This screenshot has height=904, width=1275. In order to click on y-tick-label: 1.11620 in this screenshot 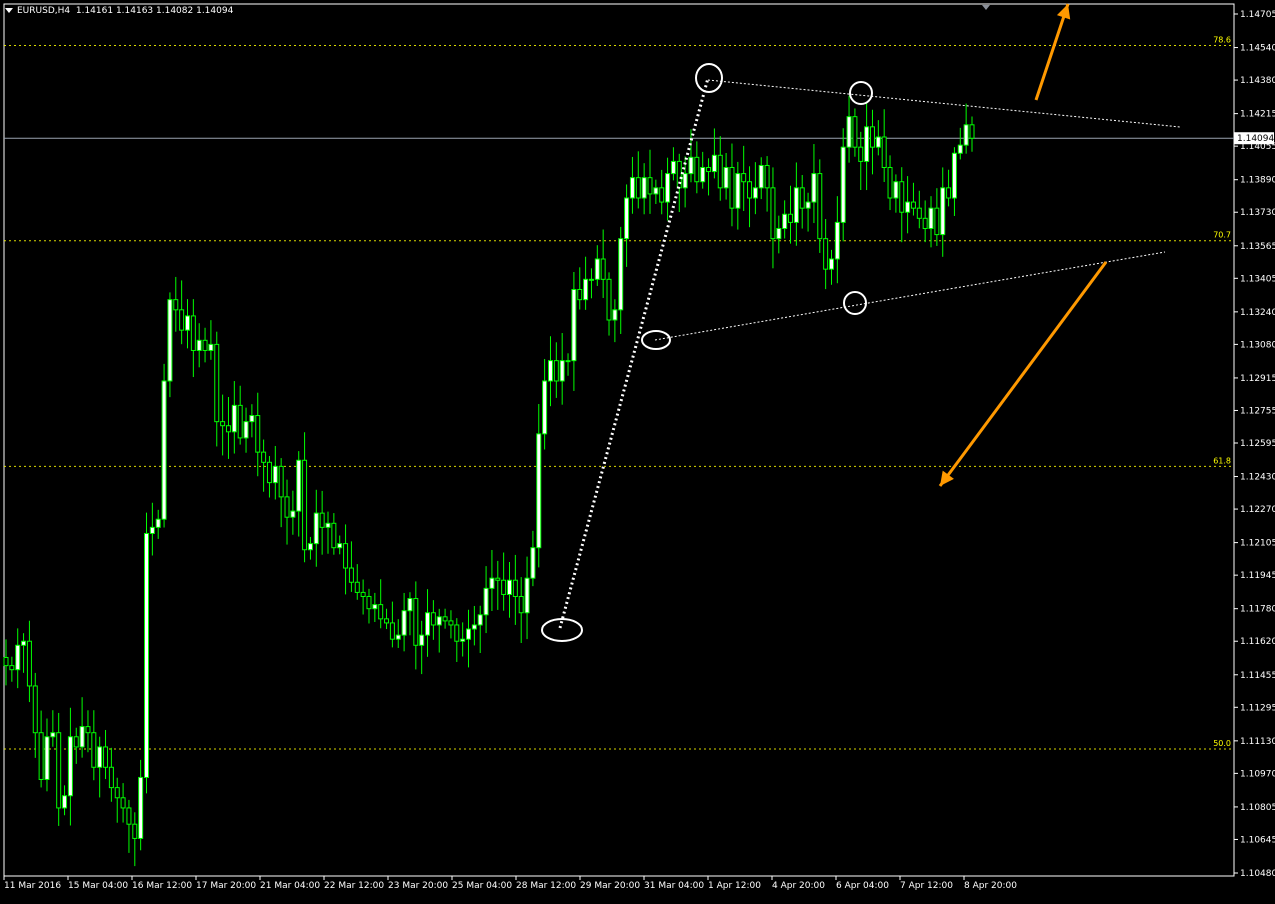, I will do `click(1257, 642)`.